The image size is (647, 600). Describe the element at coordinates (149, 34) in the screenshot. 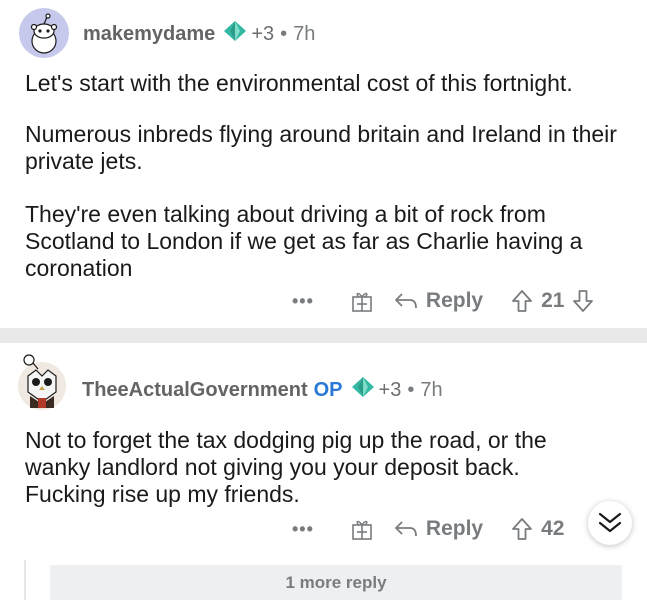

I see `username: makemydame` at that location.